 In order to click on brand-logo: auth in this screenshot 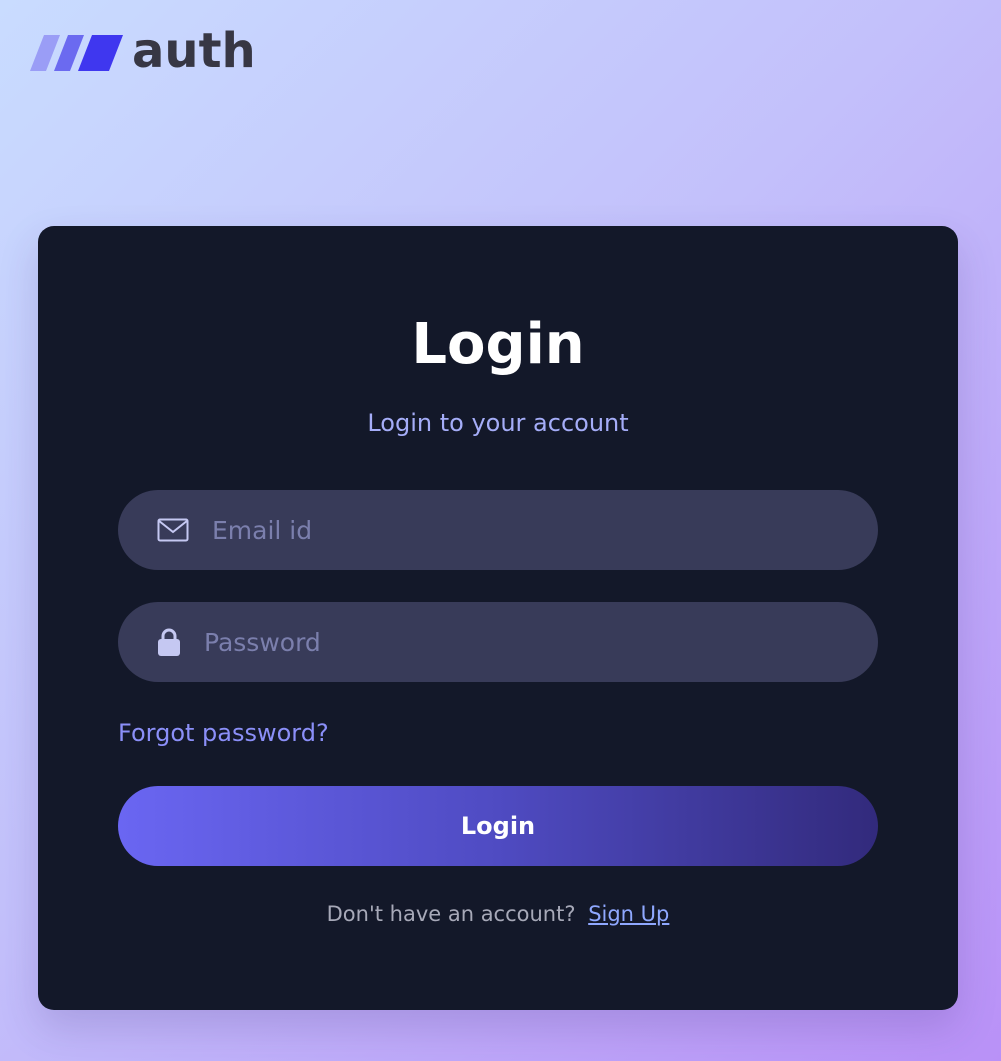, I will do `click(143, 51)`.